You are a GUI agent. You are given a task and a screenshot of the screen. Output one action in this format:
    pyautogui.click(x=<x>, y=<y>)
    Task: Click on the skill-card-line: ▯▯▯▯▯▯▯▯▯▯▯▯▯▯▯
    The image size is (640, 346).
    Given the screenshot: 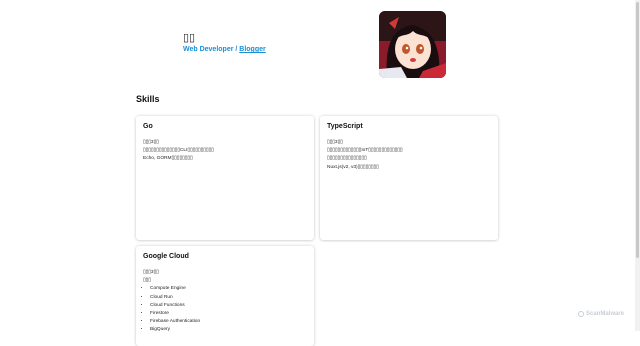 What is the action you would take?
    pyautogui.click(x=347, y=159)
    